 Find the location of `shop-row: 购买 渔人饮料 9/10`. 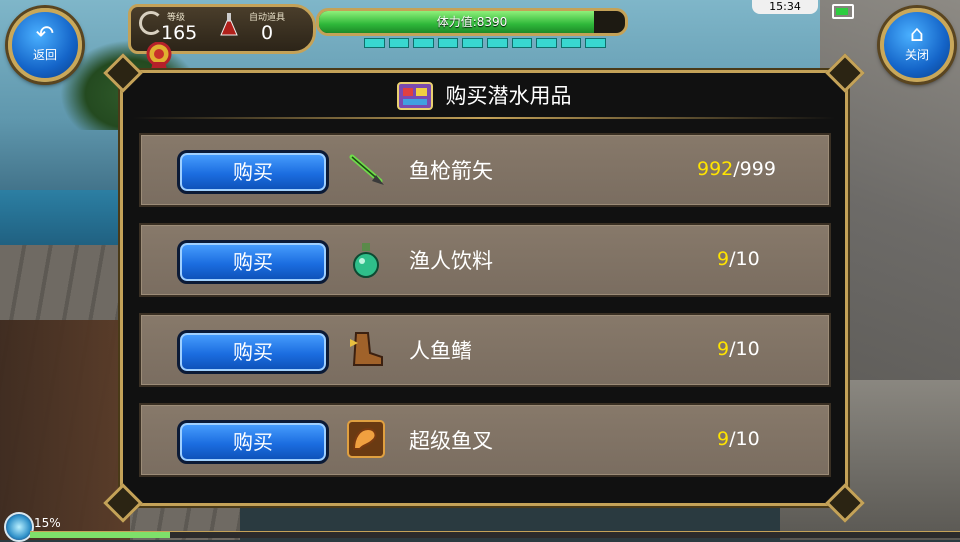

shop-row: 购买 渔人饮料 9/10 is located at coordinates (485, 260).